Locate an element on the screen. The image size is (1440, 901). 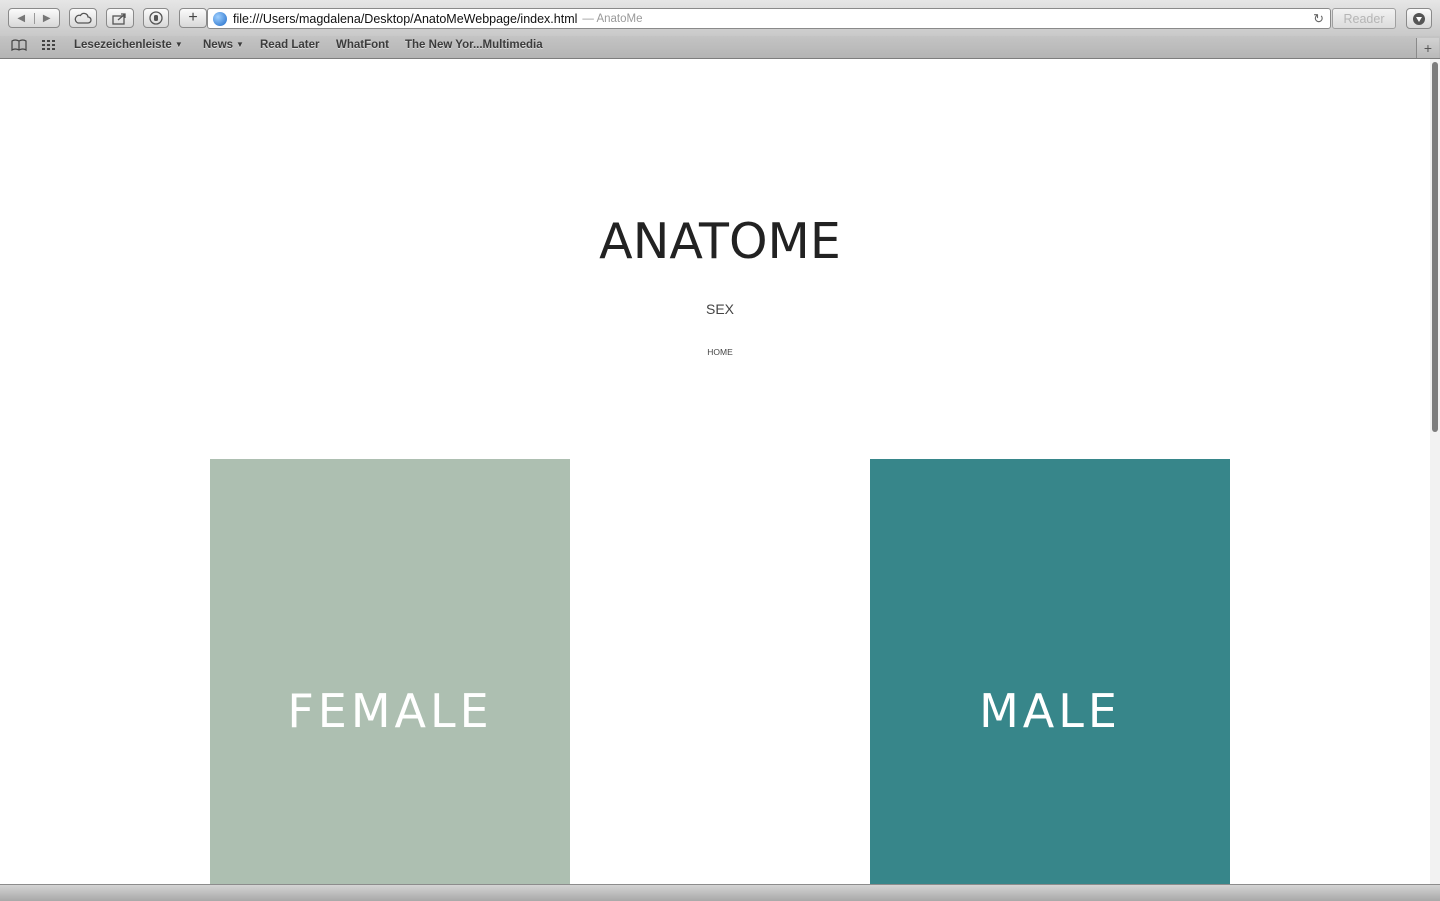
top-sites-grid-icon is located at coordinates (49, 46).